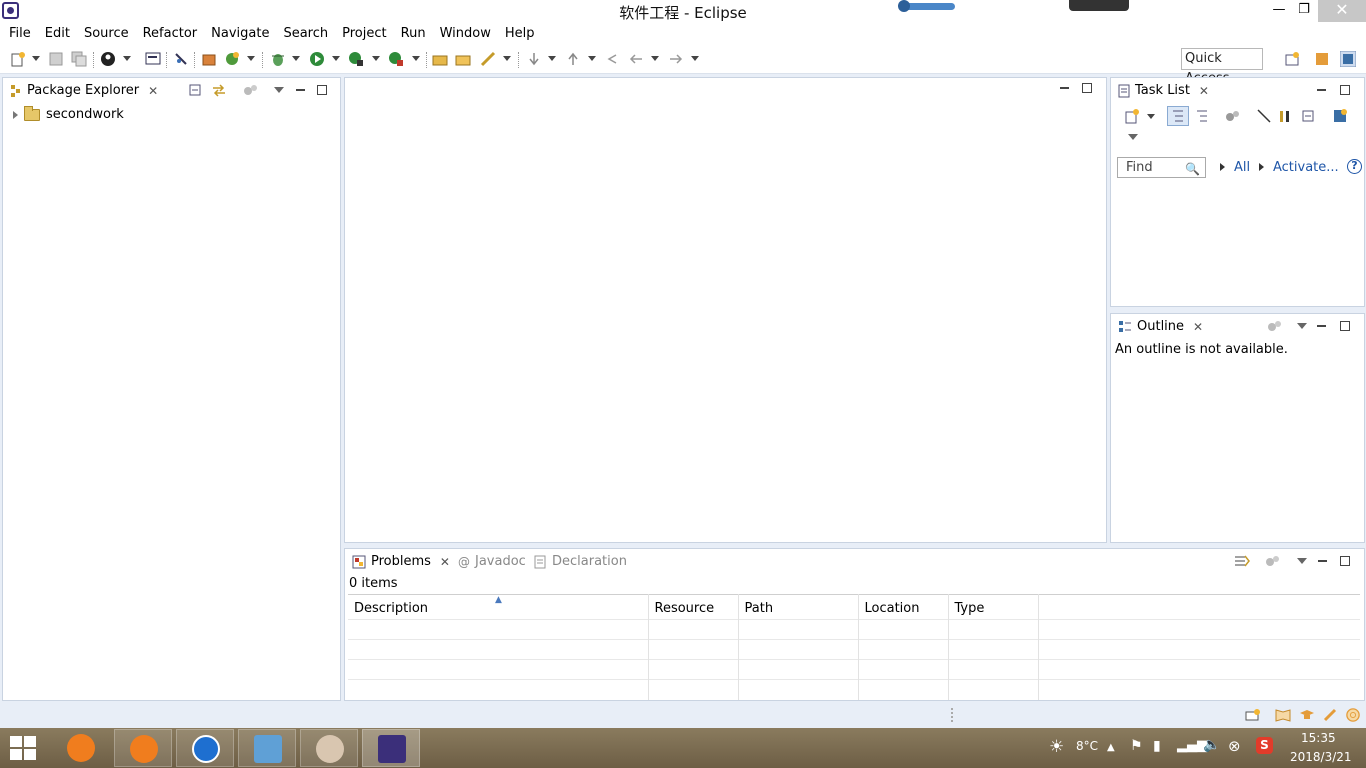  Describe the element at coordinates (1064, 88) in the screenshot. I see `minimize-editor-icon` at that location.